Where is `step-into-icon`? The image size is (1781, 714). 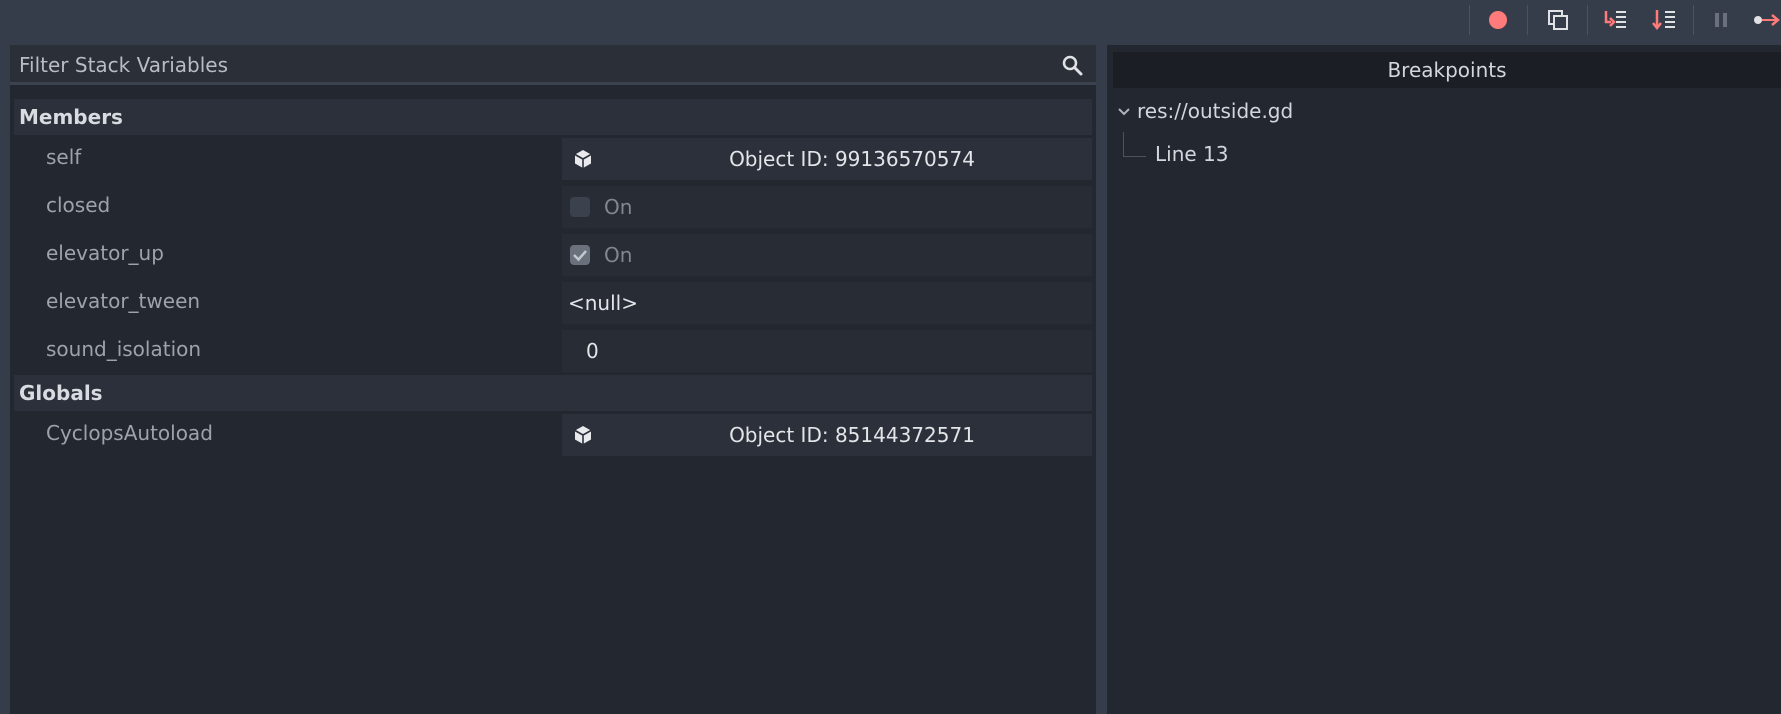 step-into-icon is located at coordinates (1615, 19).